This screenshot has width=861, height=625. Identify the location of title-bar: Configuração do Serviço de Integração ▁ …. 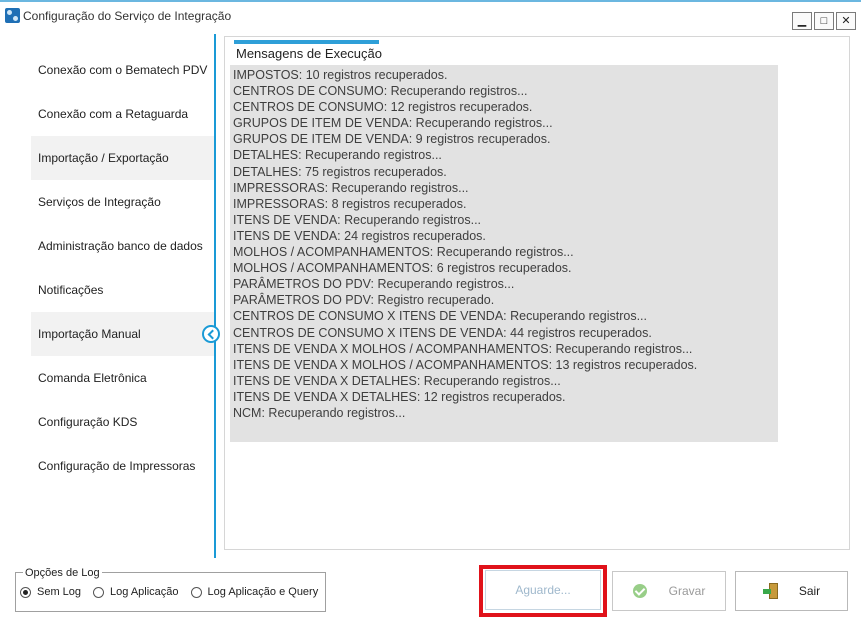
(430, 16).